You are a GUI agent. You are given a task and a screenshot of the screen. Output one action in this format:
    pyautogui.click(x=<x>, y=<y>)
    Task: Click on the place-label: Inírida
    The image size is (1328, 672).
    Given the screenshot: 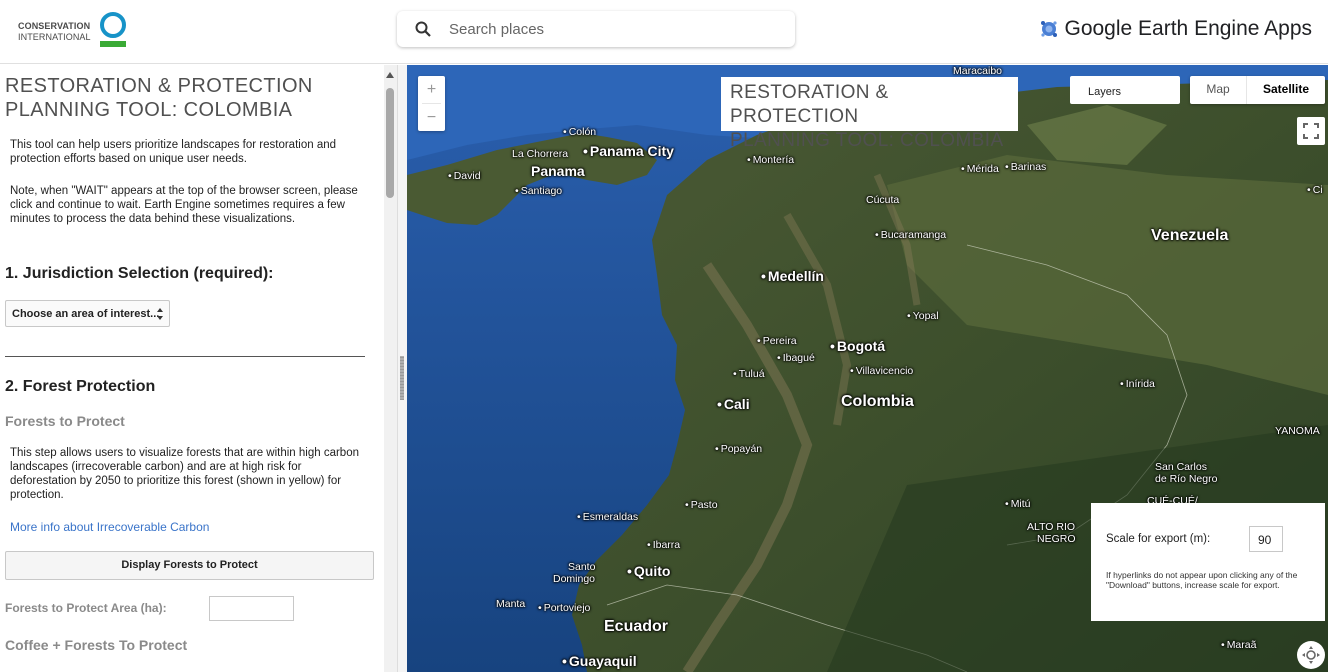 What is the action you would take?
    pyautogui.click(x=1137, y=384)
    